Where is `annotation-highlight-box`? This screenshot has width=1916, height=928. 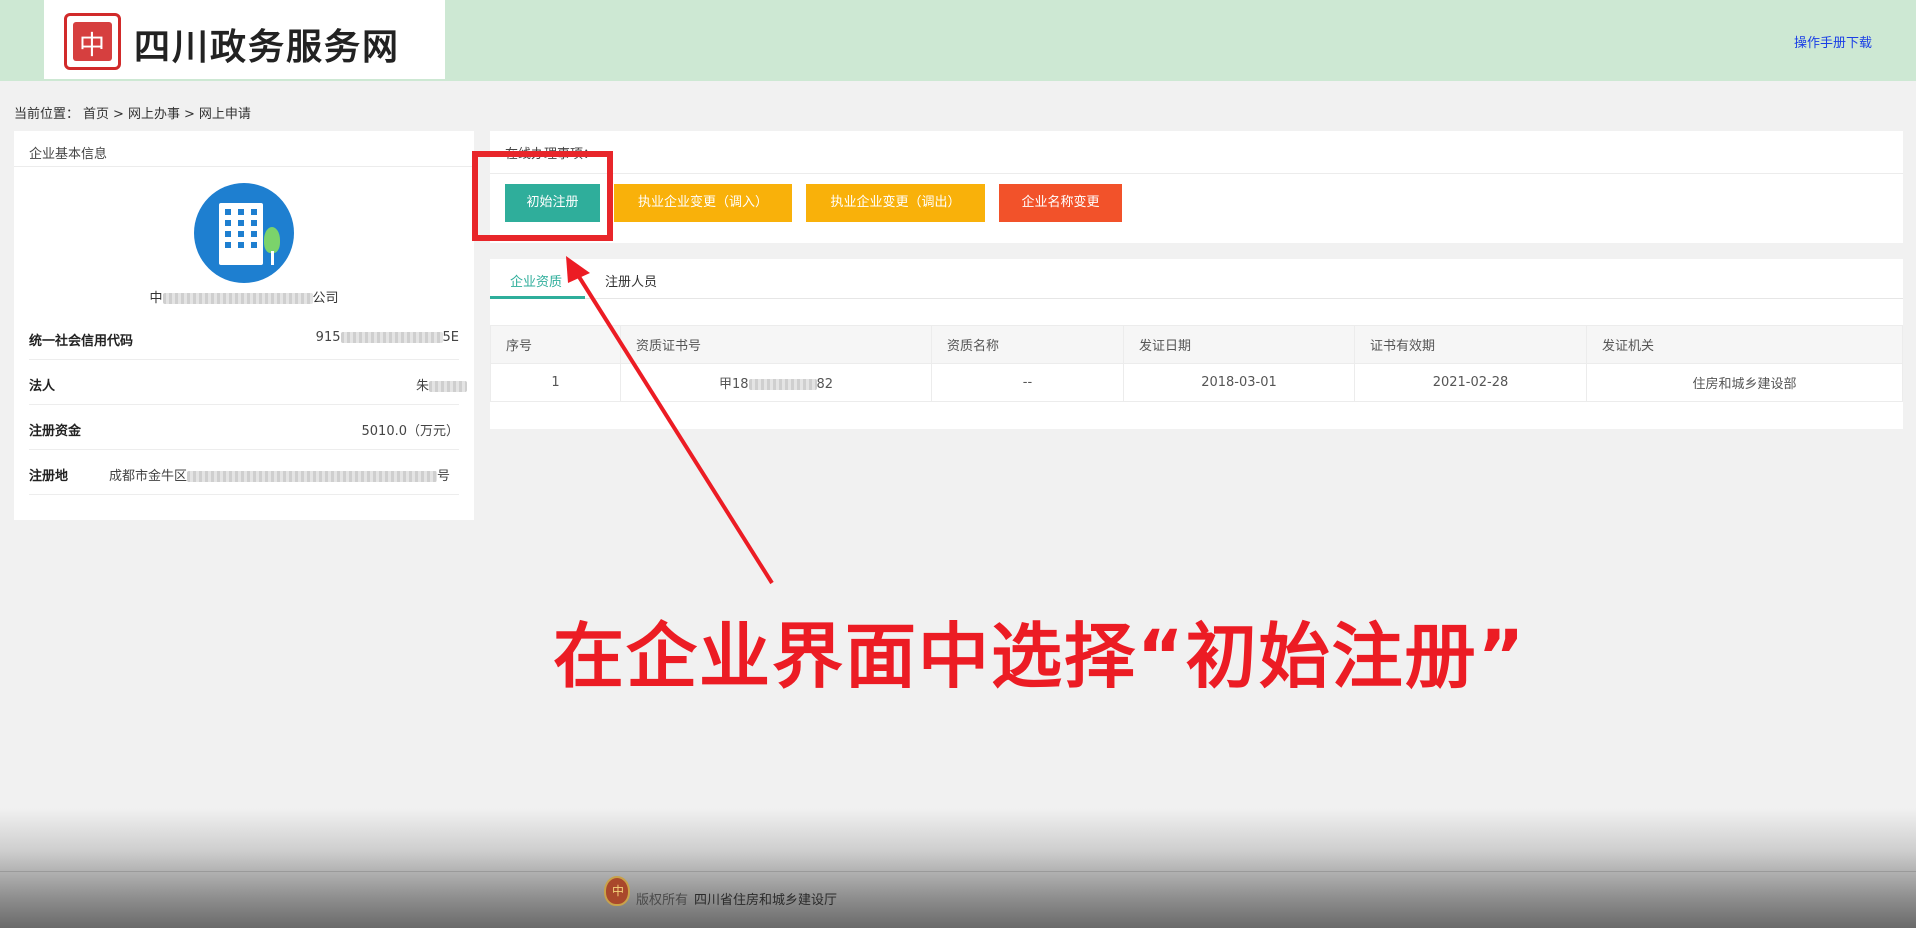
annotation-highlight-box is located at coordinates (542, 196).